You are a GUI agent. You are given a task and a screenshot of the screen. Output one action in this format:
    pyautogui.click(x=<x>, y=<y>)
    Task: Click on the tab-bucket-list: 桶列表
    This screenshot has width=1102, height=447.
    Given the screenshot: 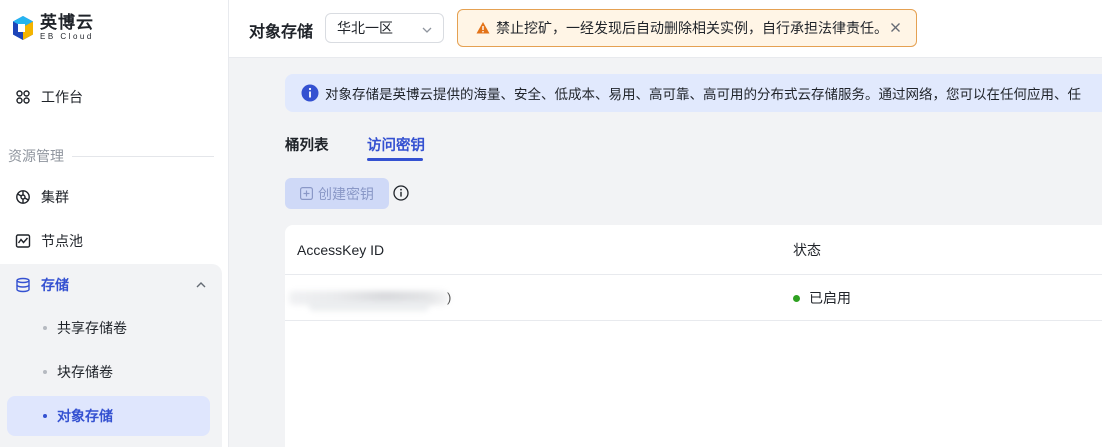 What is the action you would take?
    pyautogui.click(x=307, y=144)
    